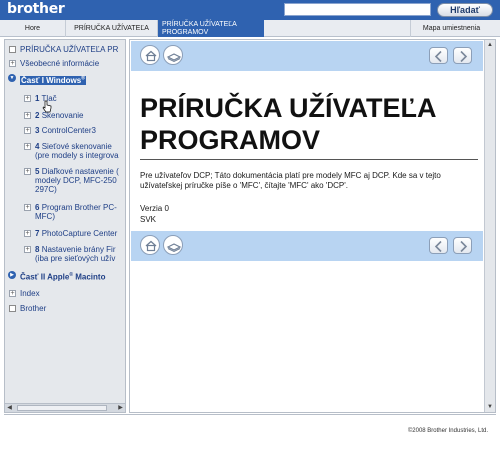 The height and width of the screenshot is (452, 500). Describe the element at coordinates (307, 246) in the screenshot. I see `bottom-navigation-band` at that location.